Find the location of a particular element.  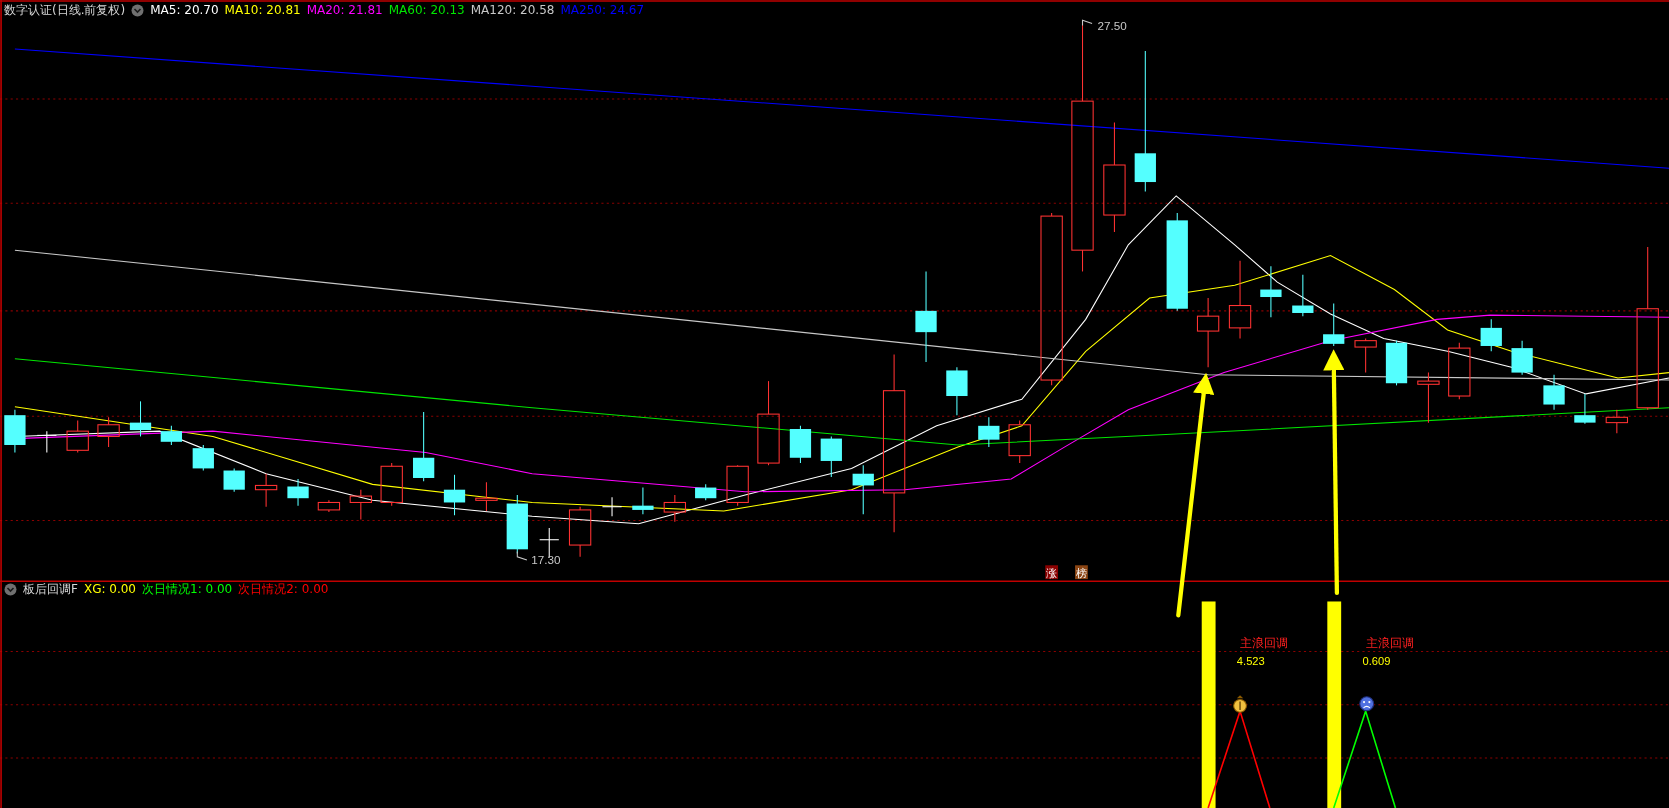

indicator-title: 板后回调F is located at coordinates (50, 589).